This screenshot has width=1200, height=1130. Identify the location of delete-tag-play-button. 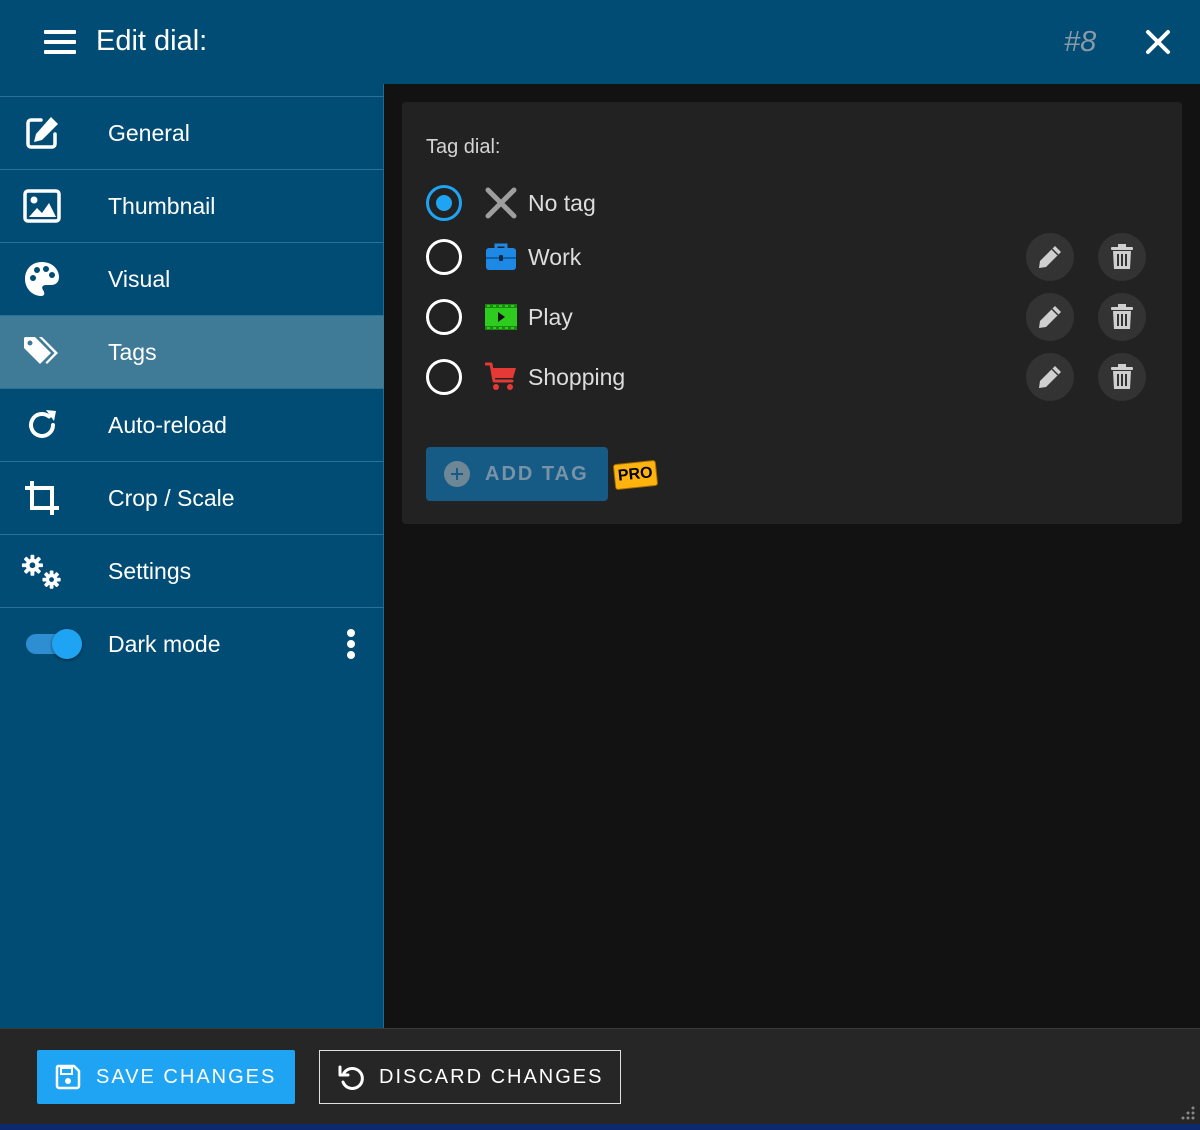
(1122, 317).